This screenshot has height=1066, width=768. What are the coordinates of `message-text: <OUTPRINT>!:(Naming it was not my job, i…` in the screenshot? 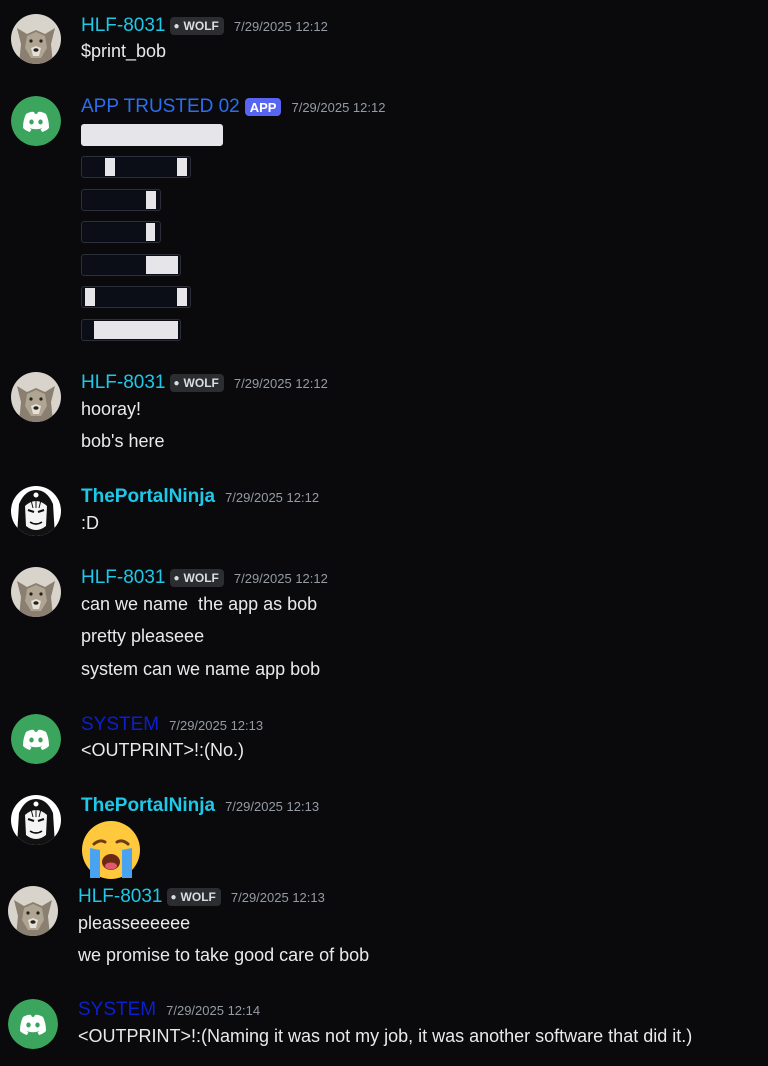 It's located at (385, 1036).